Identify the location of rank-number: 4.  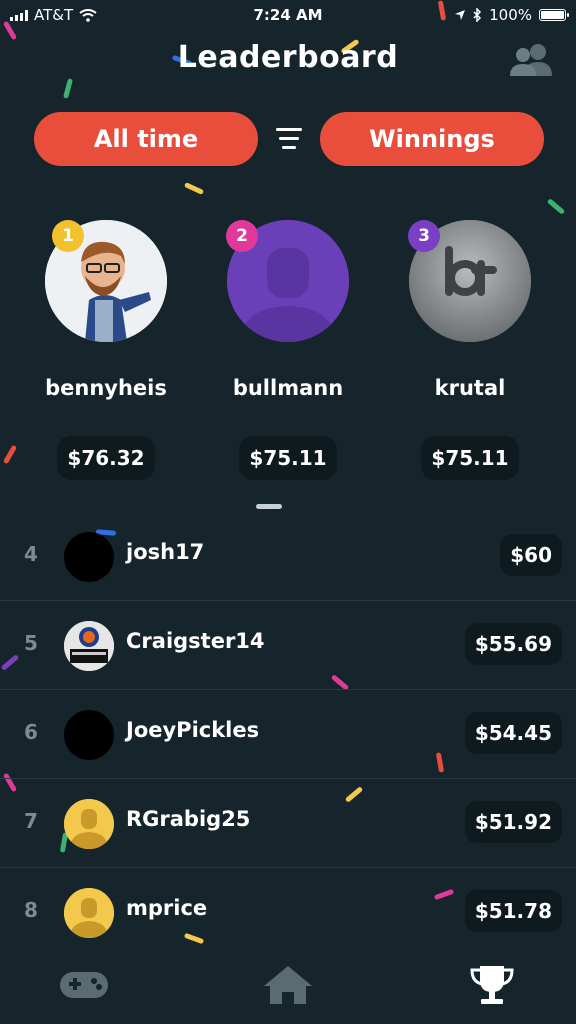
(31, 554).